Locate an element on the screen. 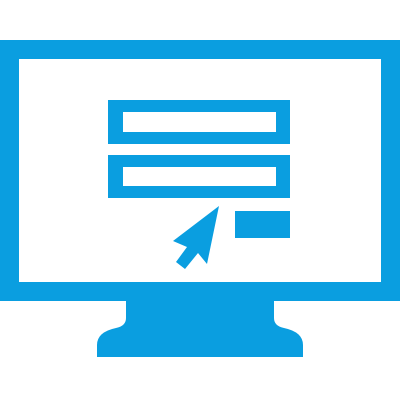 The height and width of the screenshot is (400, 400). form-field-1-inner is located at coordinates (199, 122).